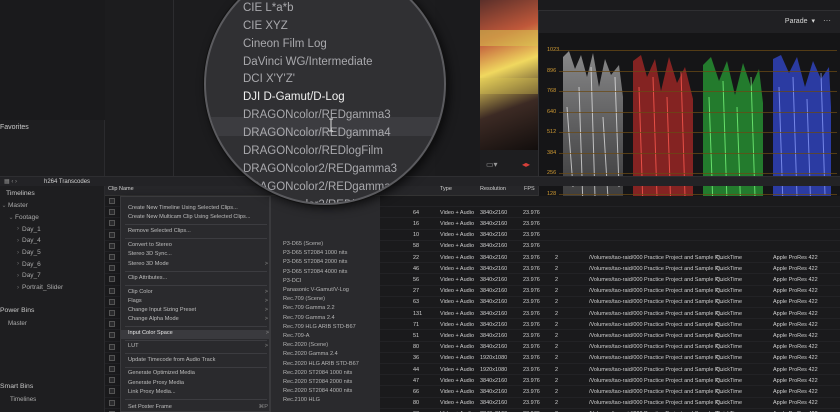 This screenshot has width=840, height=412. Describe the element at coordinates (268, 8) in the screenshot. I see `color-space-option: CIE L*a*b` at that location.